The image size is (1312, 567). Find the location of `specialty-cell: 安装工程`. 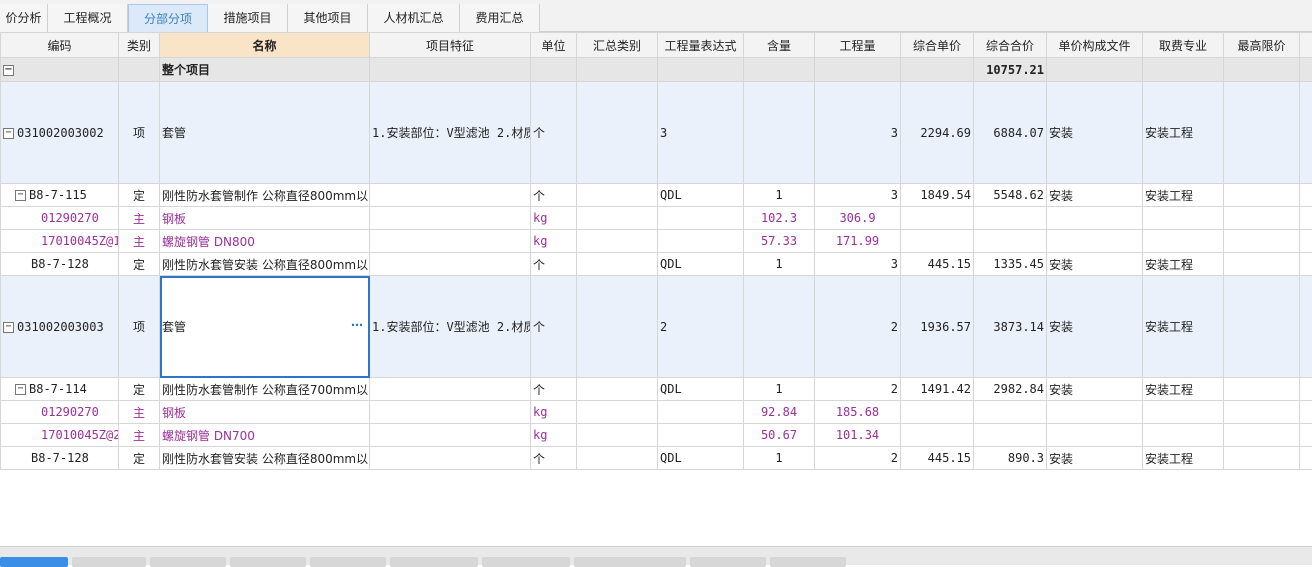

specialty-cell: 安装工程 is located at coordinates (1183, 458).